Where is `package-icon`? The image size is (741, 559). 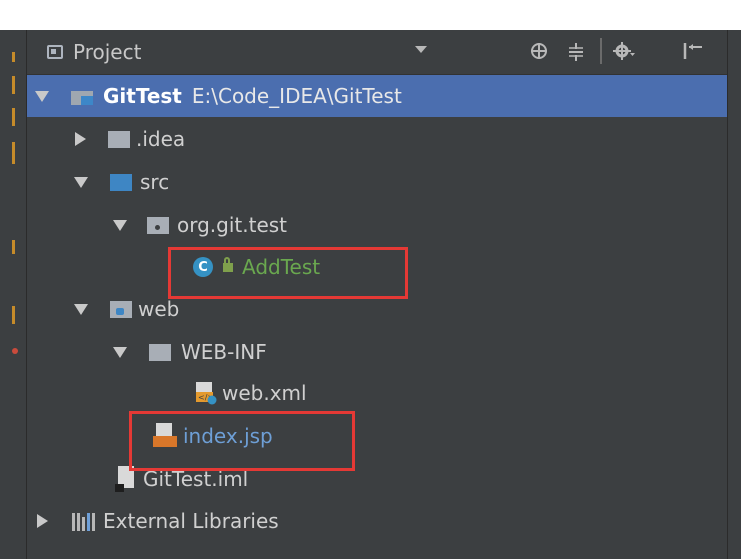
package-icon is located at coordinates (158, 225).